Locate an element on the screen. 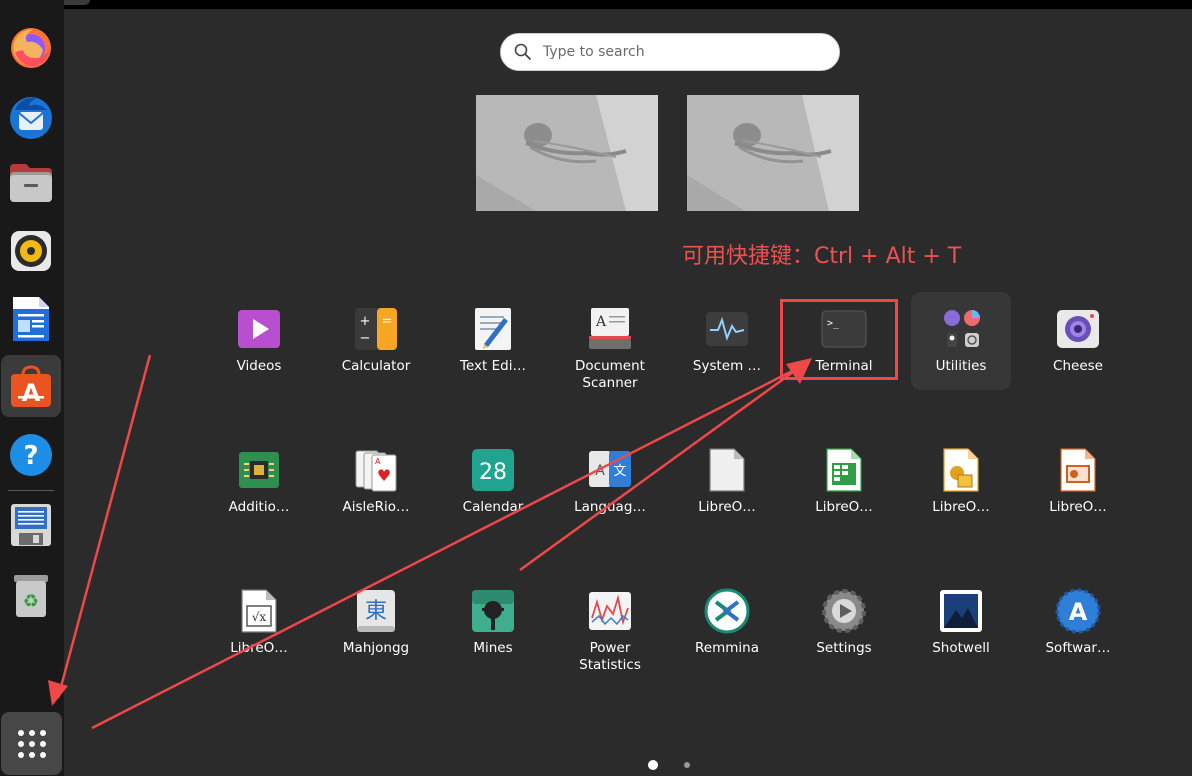  arrow-to-show-apps is located at coordinates (104, 526).